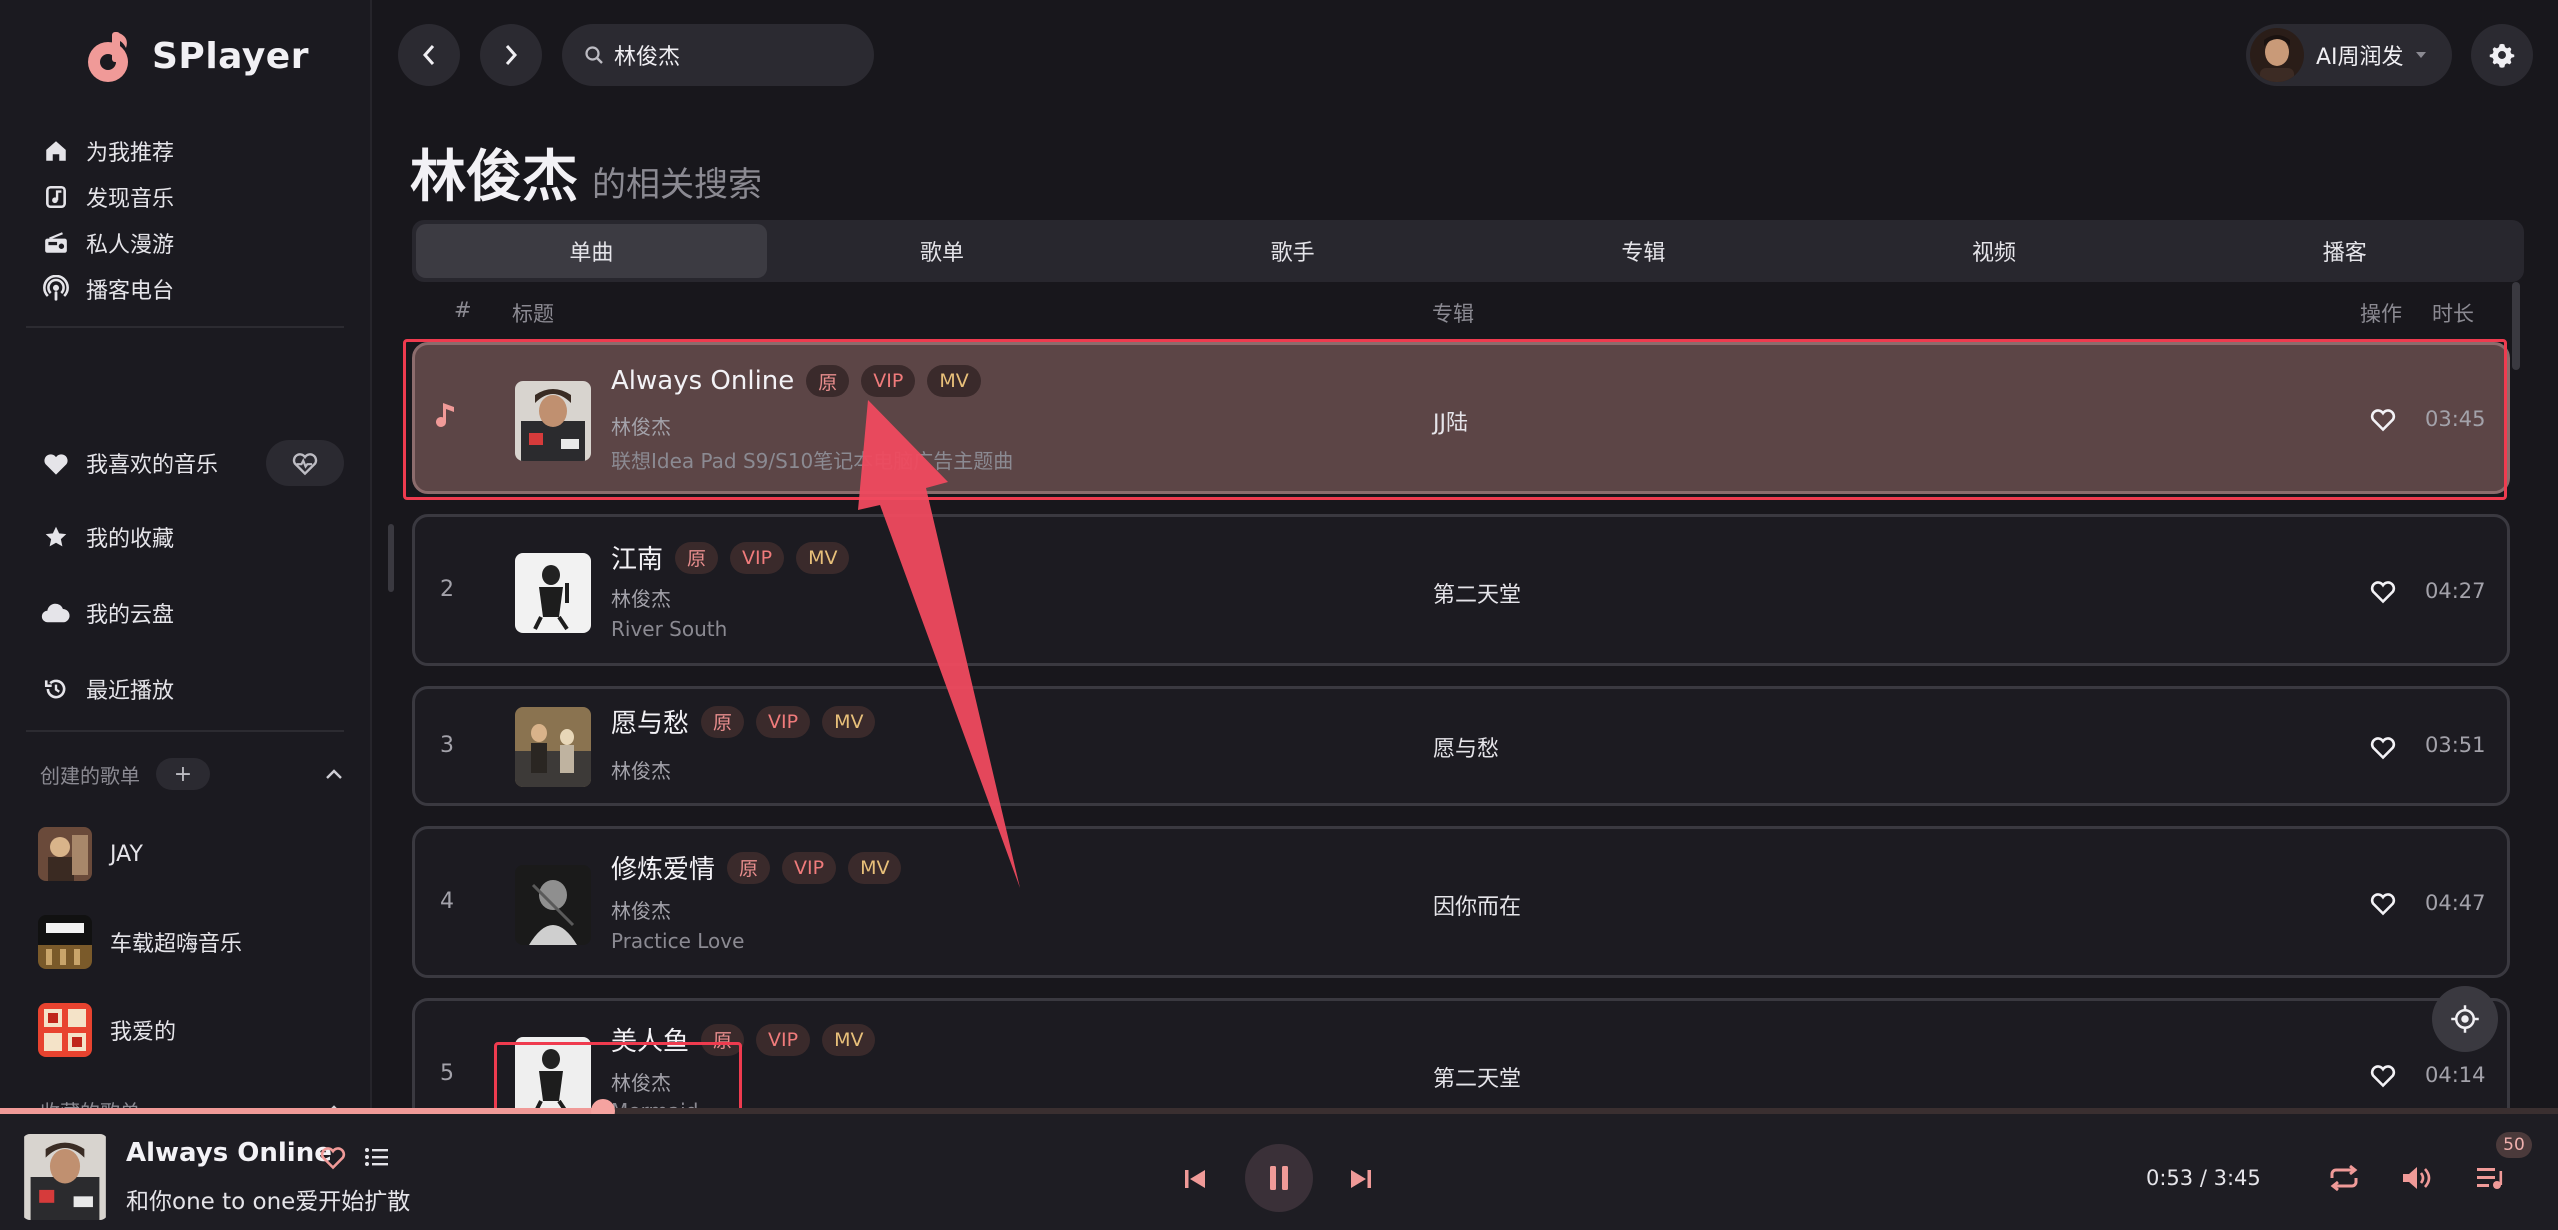 Image resolution: width=2558 pixels, height=1230 pixels. Describe the element at coordinates (377, 1157) in the screenshot. I see `add-to-playlist-button` at that location.